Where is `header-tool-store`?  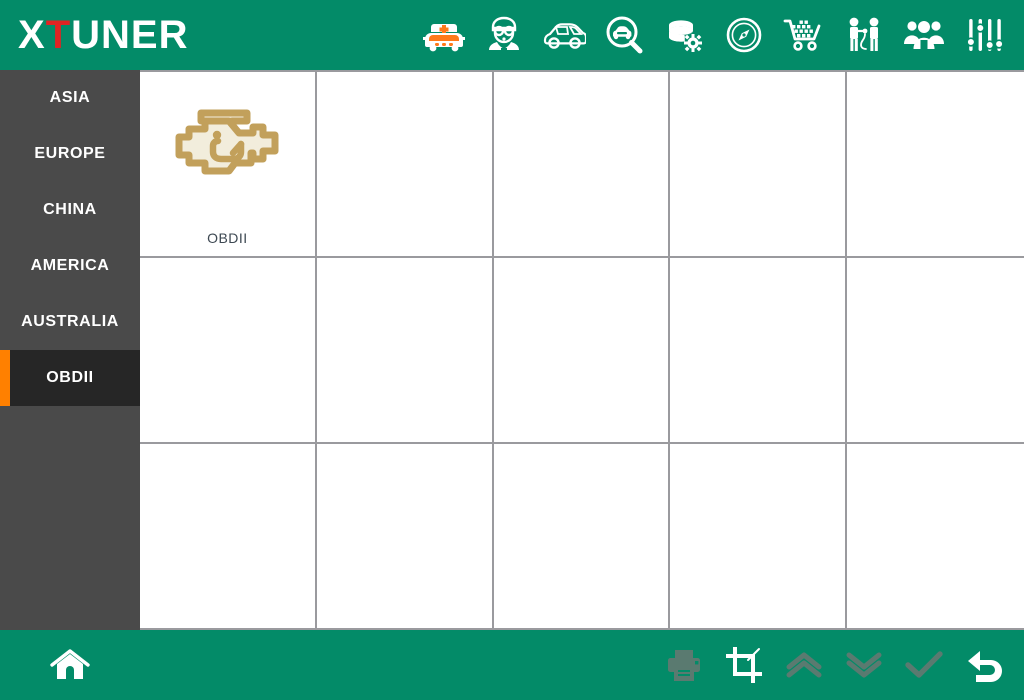
header-tool-store is located at coordinates (804, 35).